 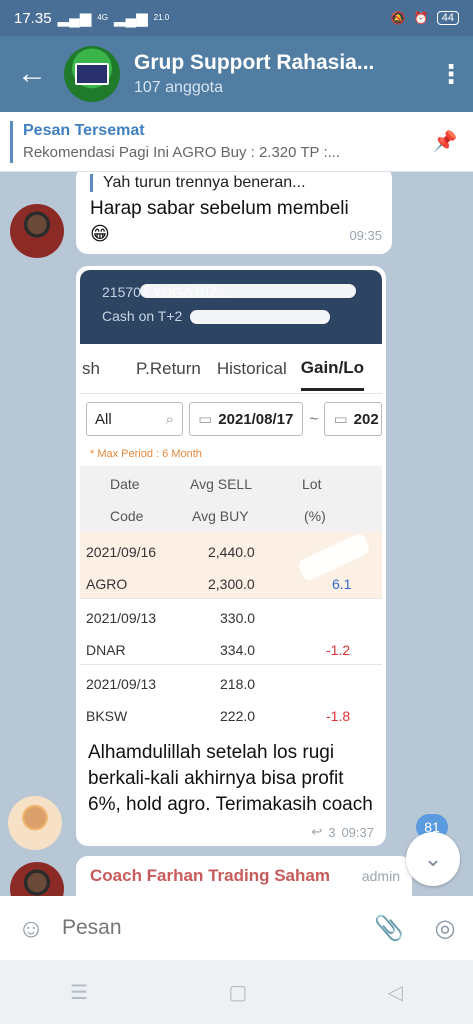 I want to click on pin-list-icon: 📌, so click(x=445, y=141).